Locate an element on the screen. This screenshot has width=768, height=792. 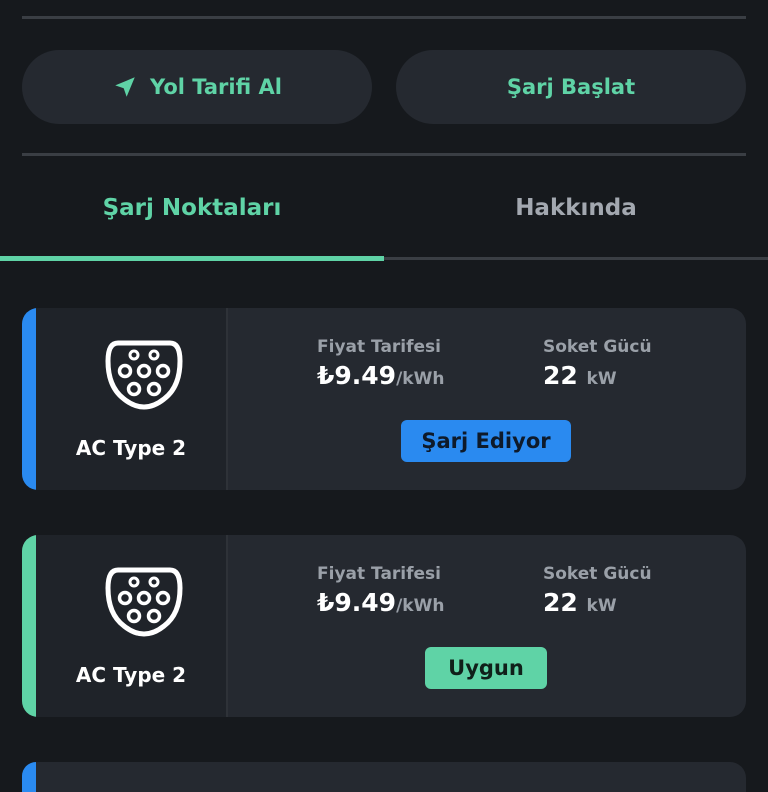
start-charge-button: Şarj Başlat is located at coordinates (571, 87).